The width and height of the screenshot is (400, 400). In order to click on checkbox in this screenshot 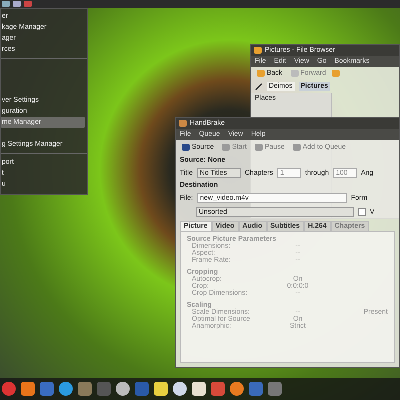, I will do `click(362, 212)`.